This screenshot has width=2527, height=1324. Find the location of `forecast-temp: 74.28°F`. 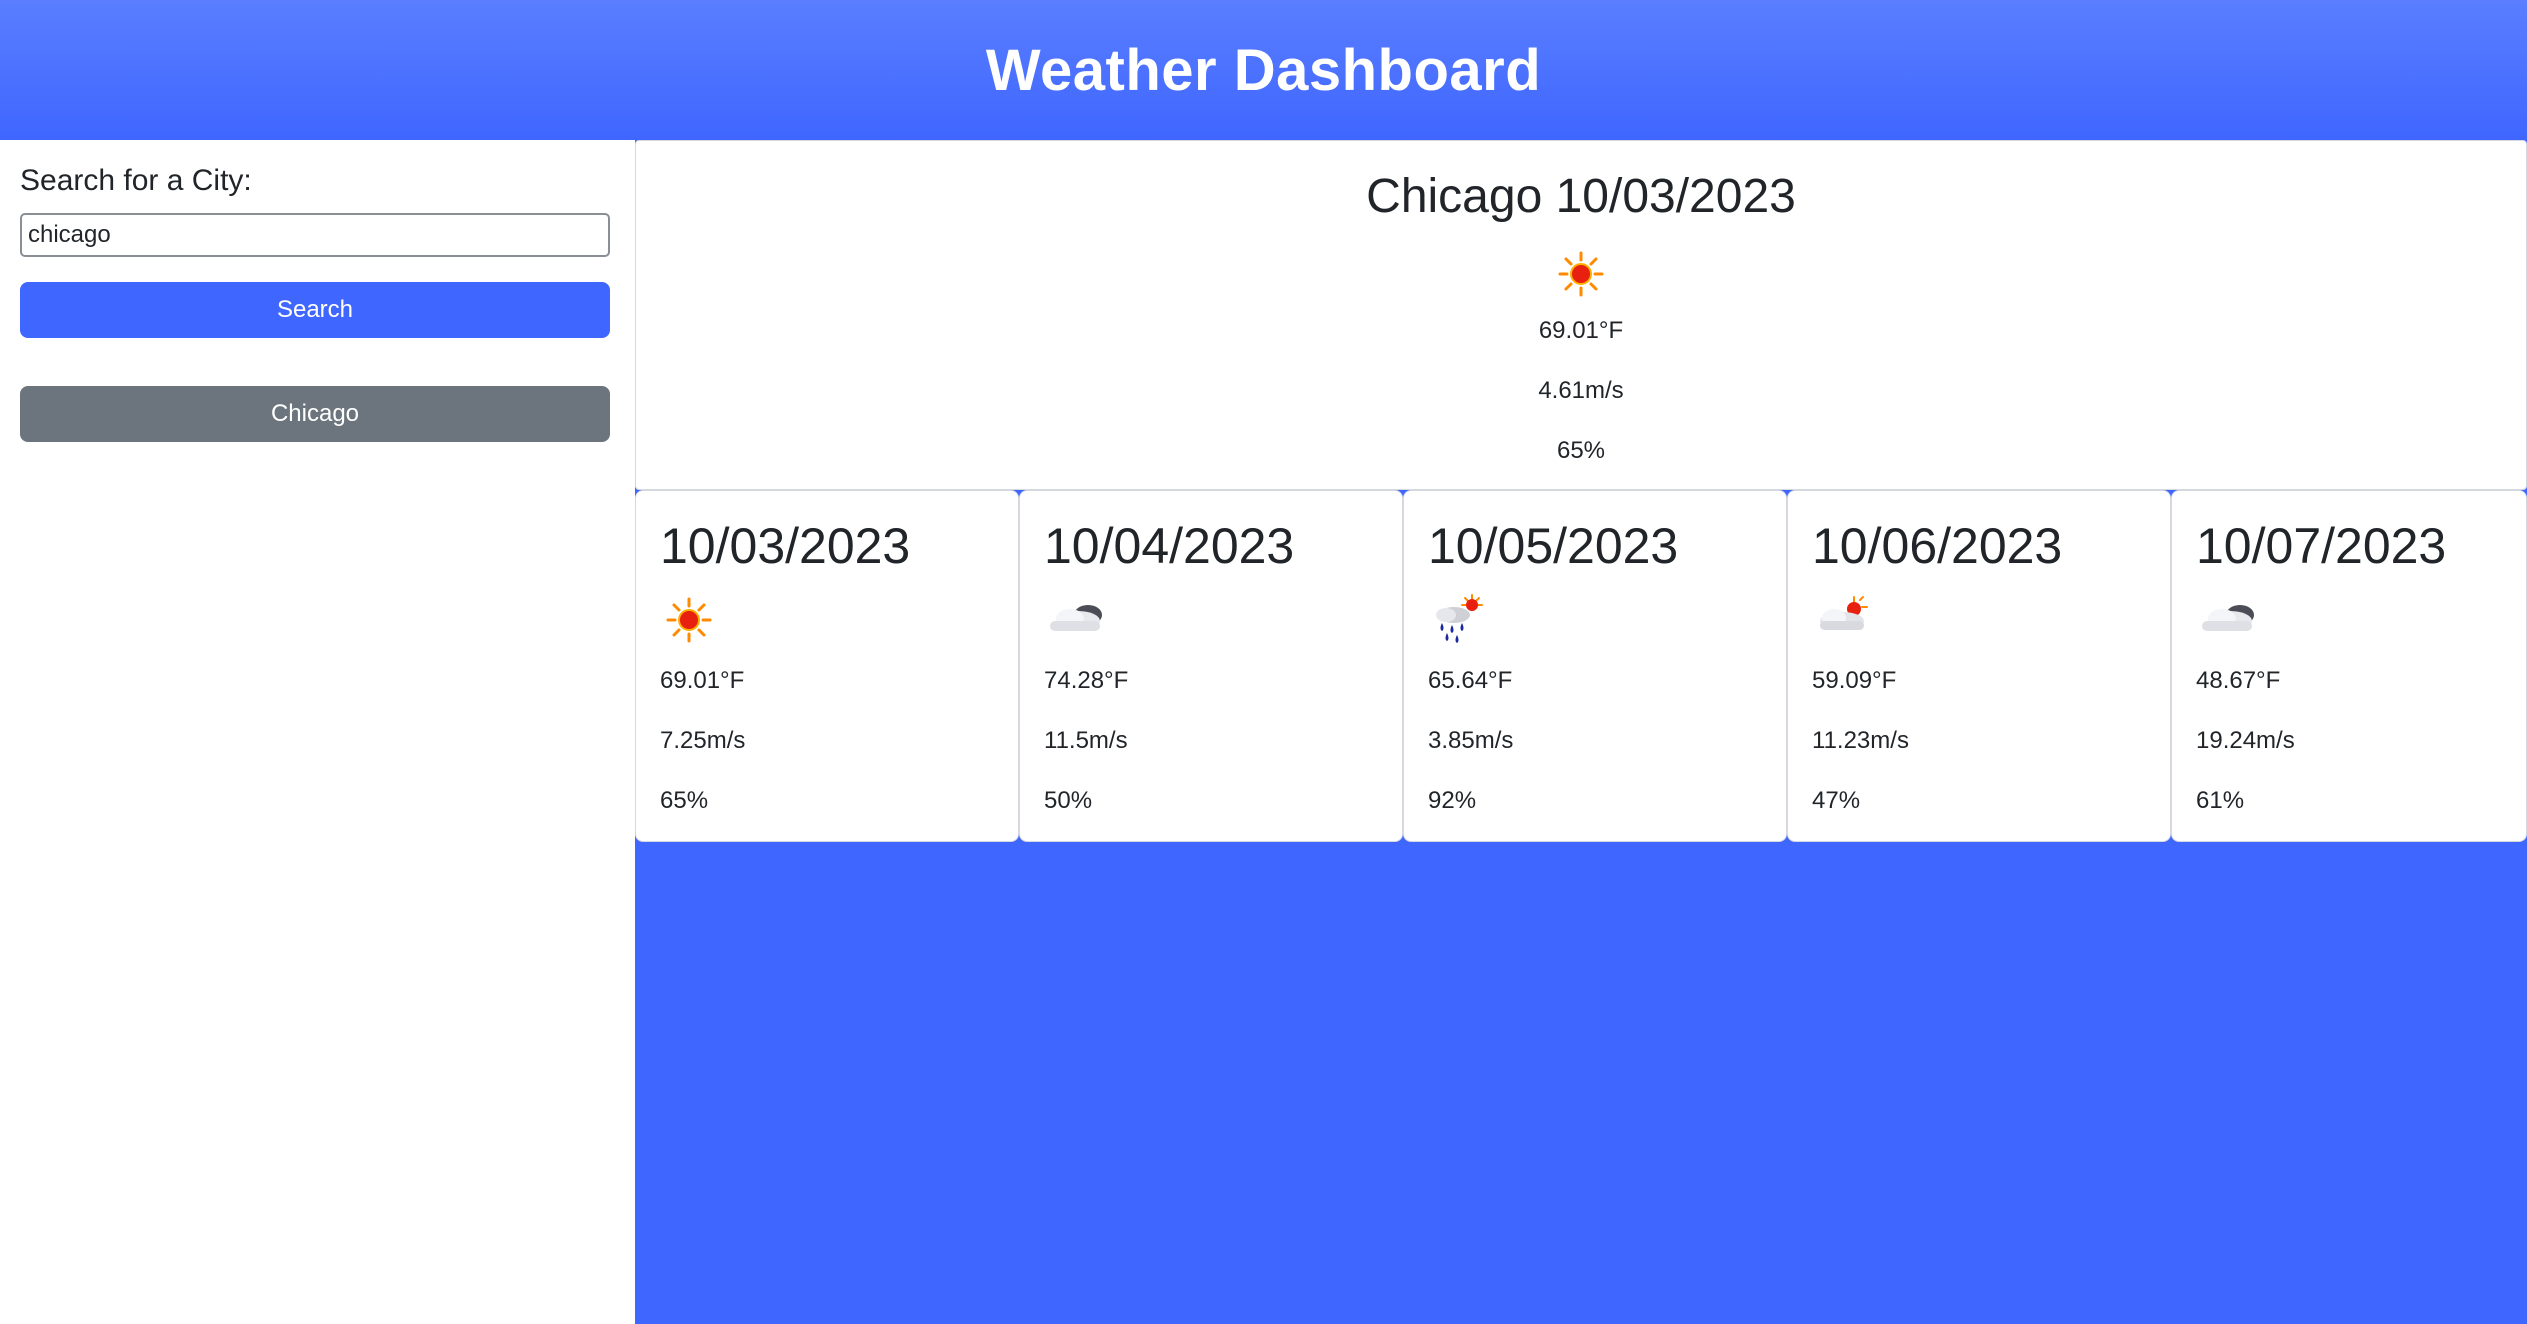

forecast-temp: 74.28°F is located at coordinates (1086, 680).